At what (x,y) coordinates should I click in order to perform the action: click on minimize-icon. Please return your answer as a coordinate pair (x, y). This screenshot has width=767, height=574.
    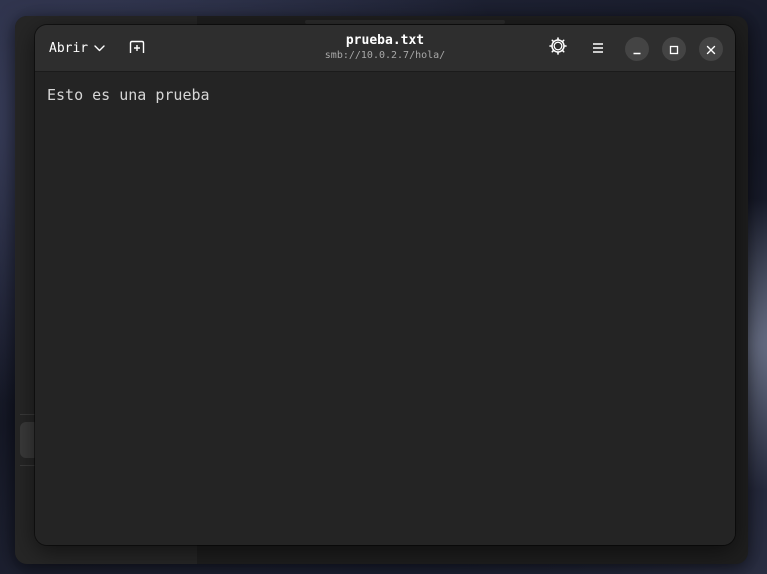
    Looking at the image, I should click on (637, 49).